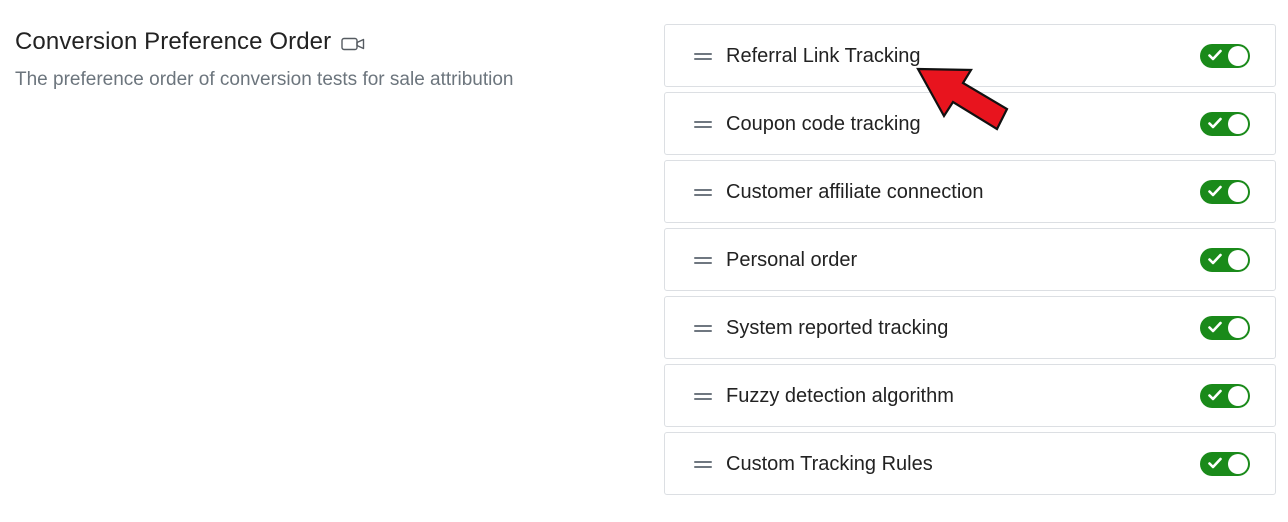 This screenshot has width=1288, height=522. I want to click on list-item-personal-order: Personal order, so click(970, 259).